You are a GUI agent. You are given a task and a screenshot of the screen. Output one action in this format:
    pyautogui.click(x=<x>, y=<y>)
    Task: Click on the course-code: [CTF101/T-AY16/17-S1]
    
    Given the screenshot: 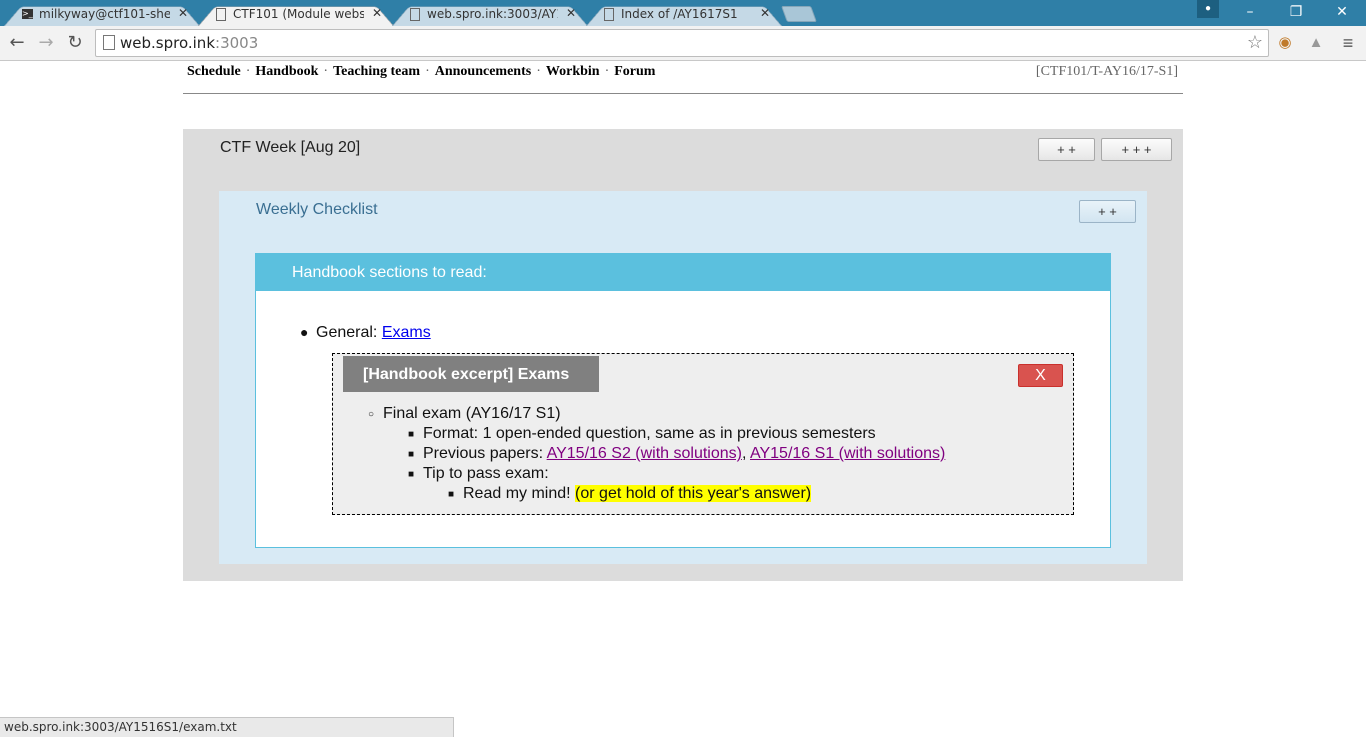 What is the action you would take?
    pyautogui.click(x=1106, y=71)
    